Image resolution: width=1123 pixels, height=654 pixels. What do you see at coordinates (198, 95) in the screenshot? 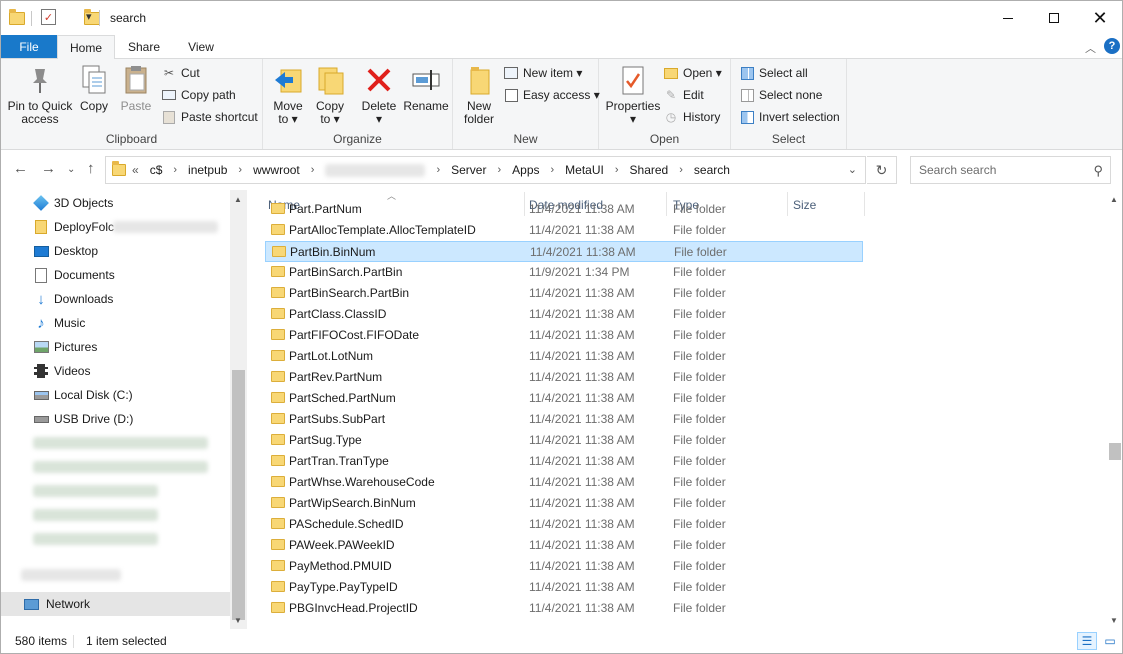
I see `copy-path-button: Copy path` at bounding box center [198, 95].